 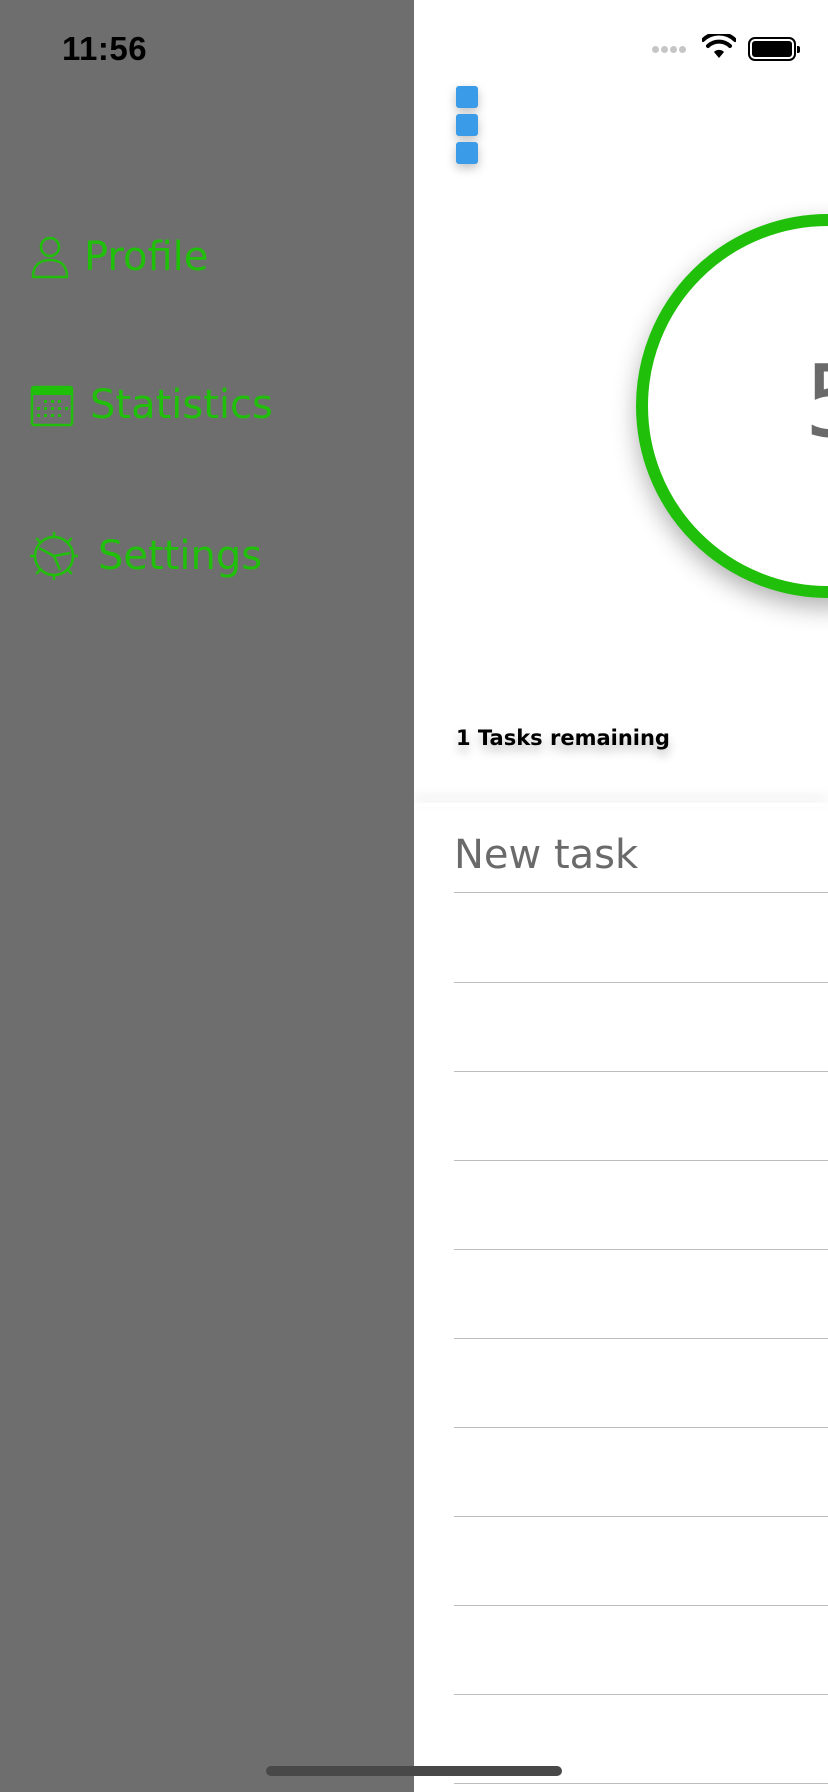 I want to click on signal-icon, so click(x=670, y=49).